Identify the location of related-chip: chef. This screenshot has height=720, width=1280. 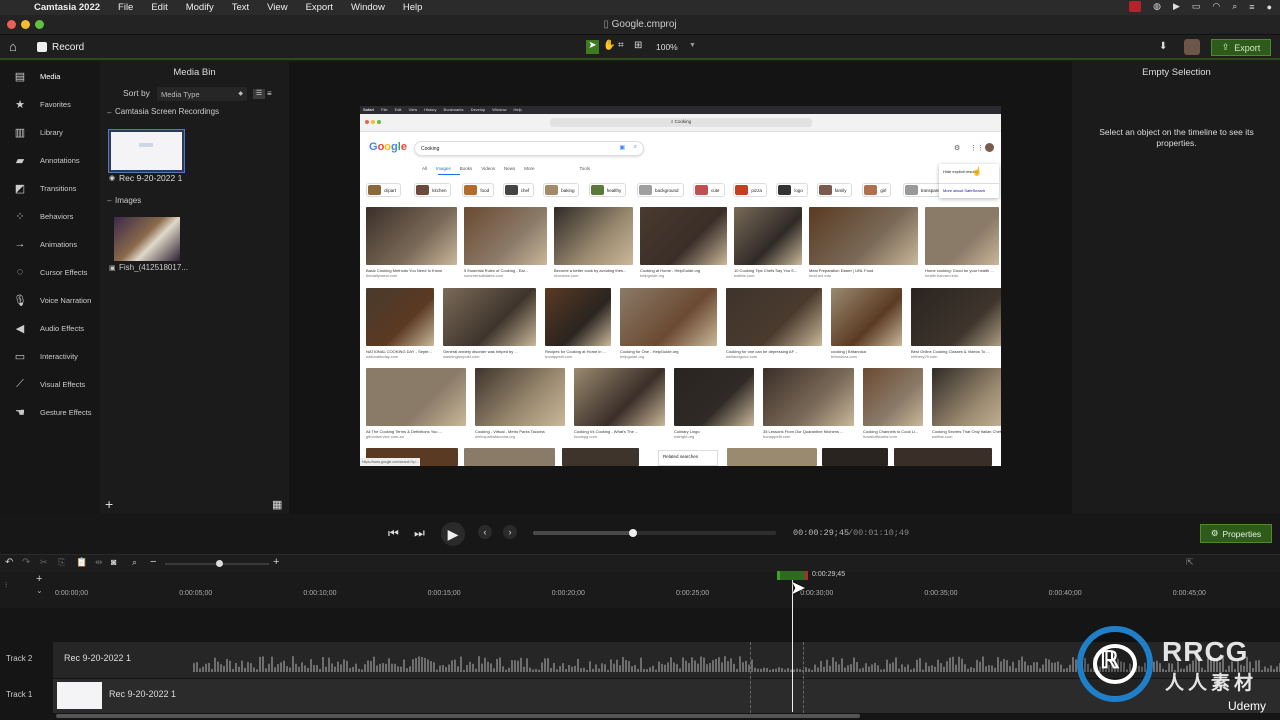
(518, 190).